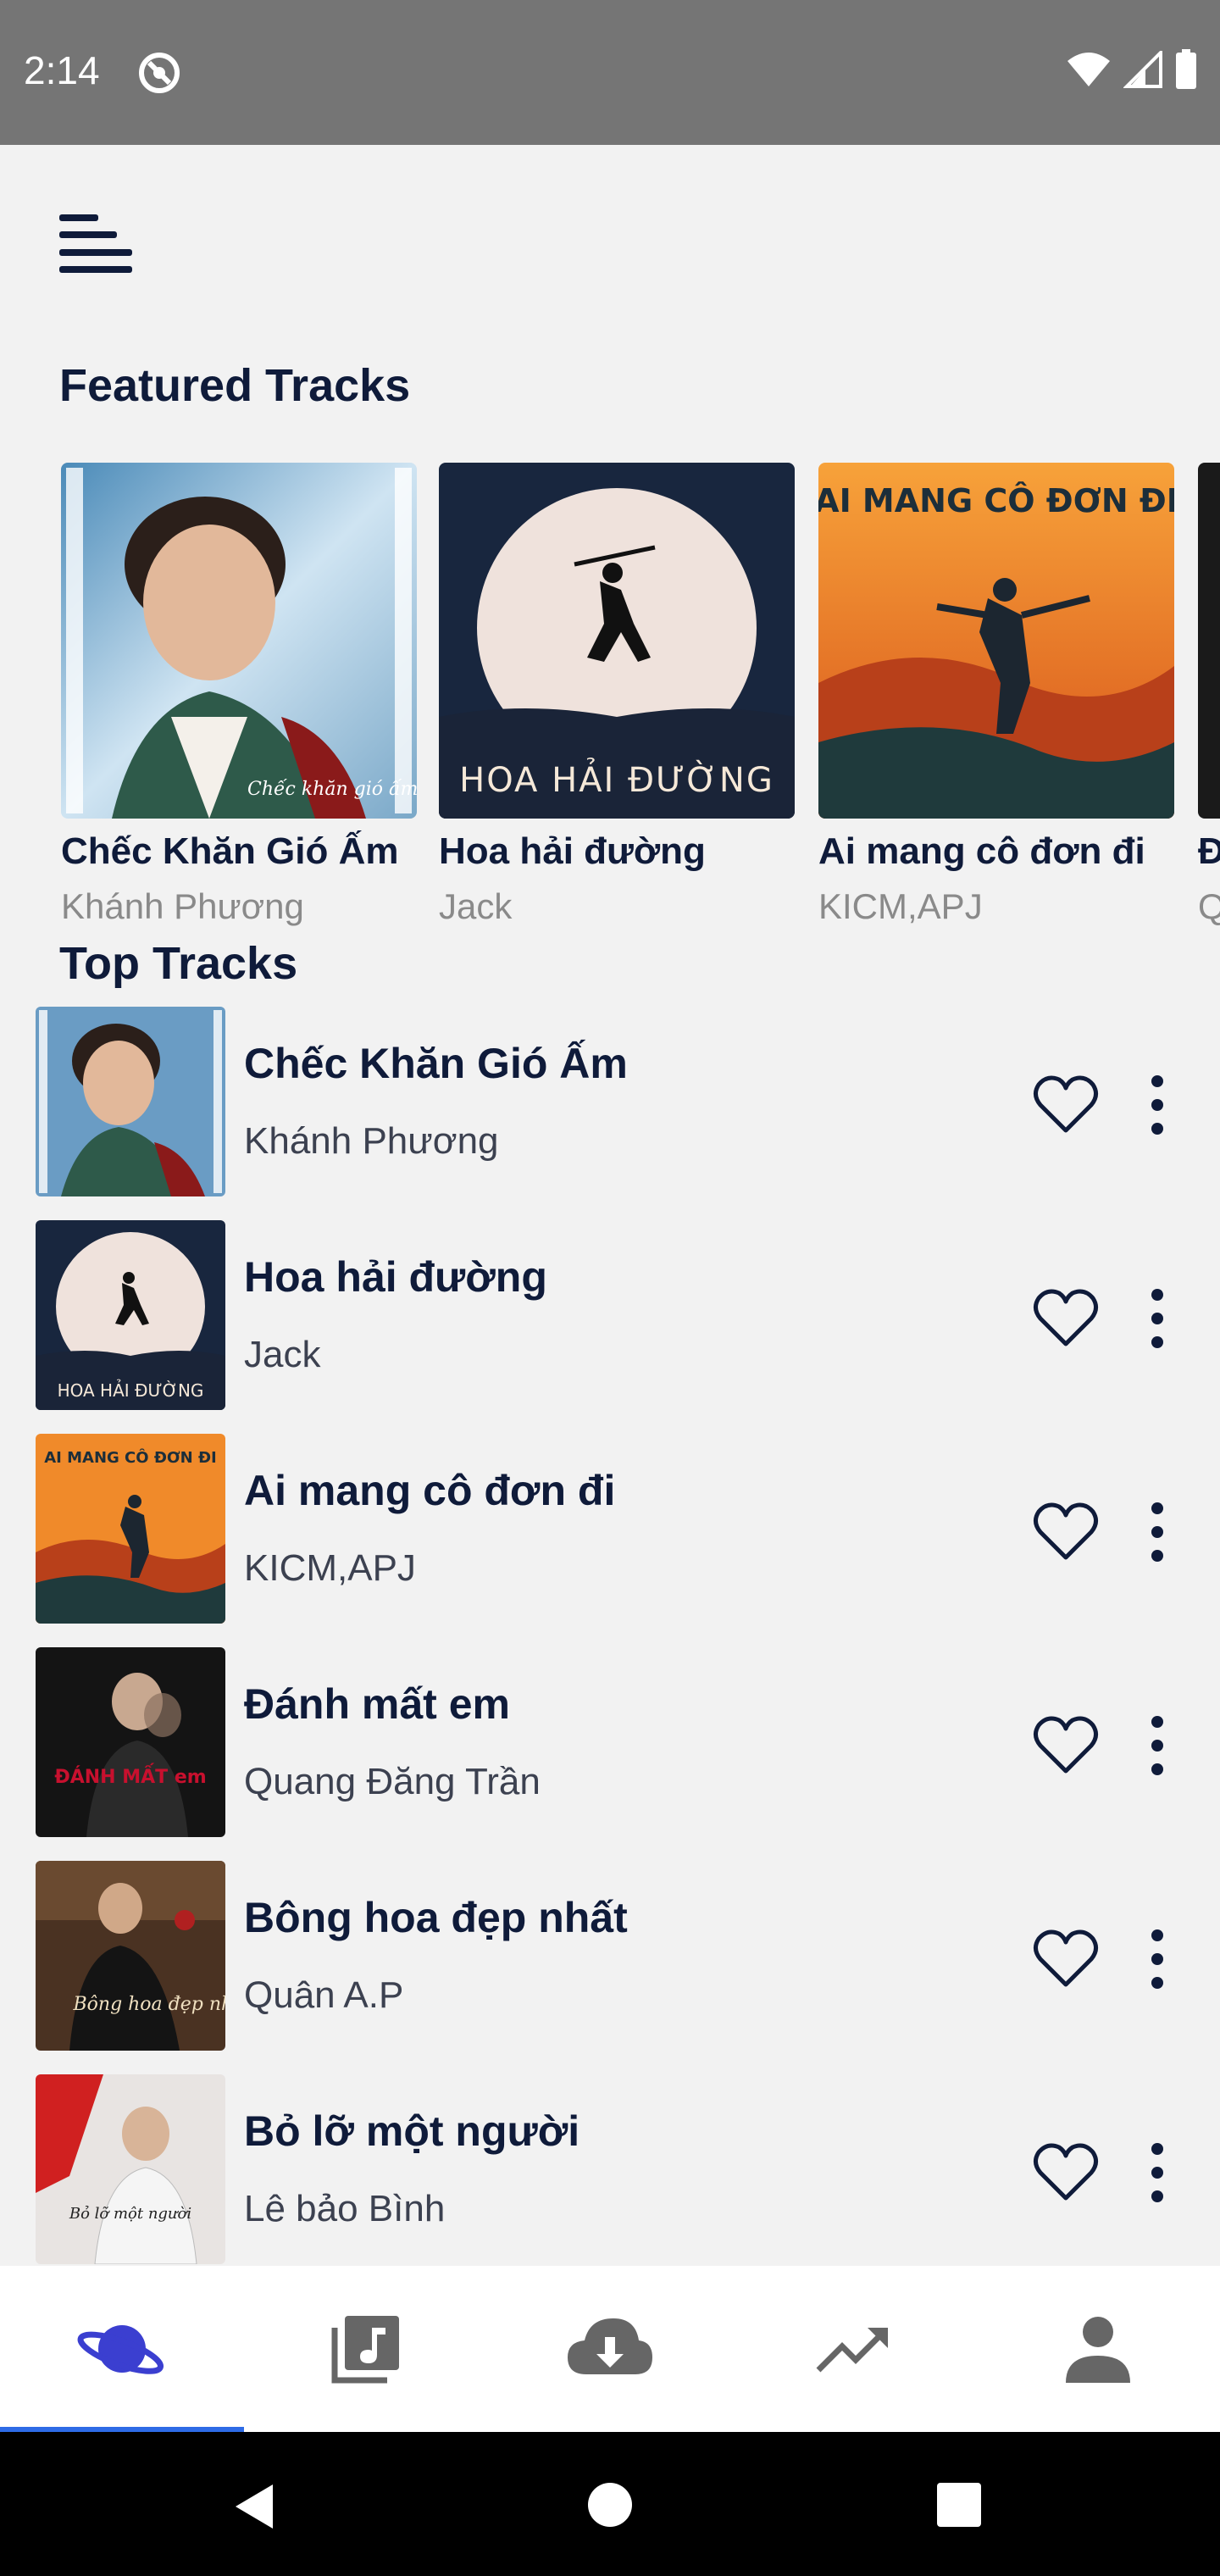  I want to click on nav-tab-library, so click(366, 2349).